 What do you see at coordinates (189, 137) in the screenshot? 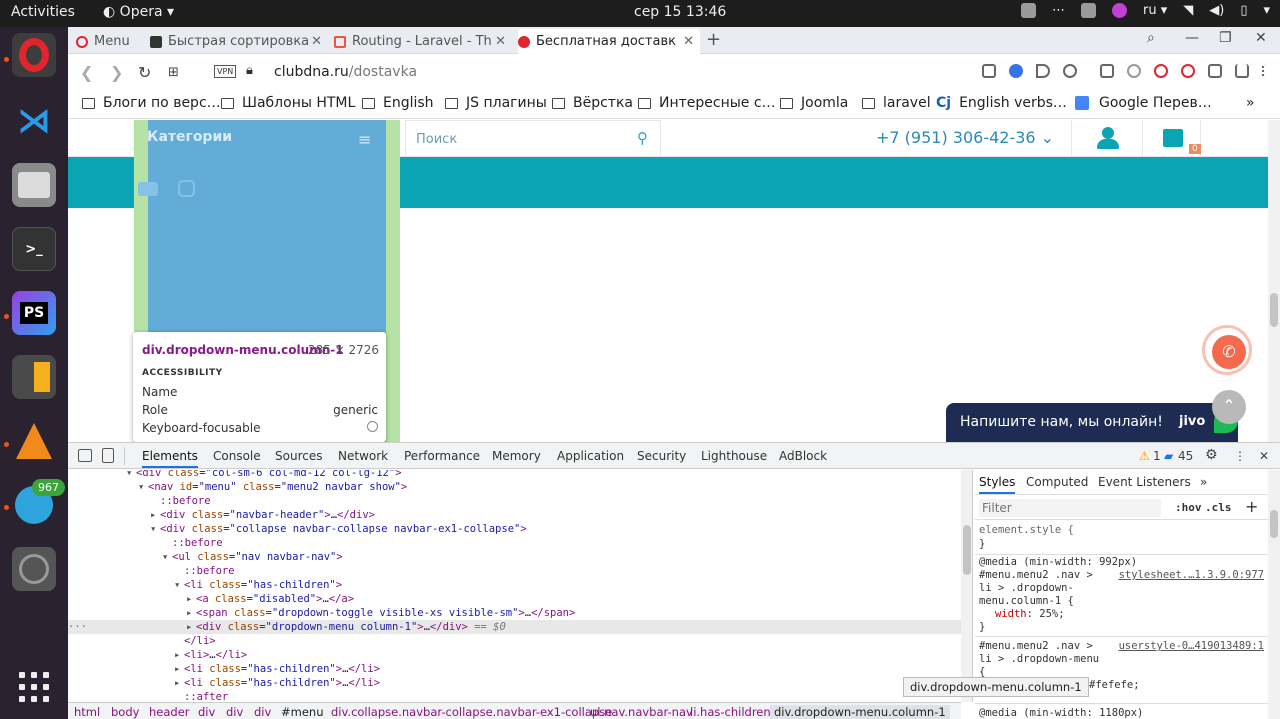
I see `categories-label: Категории` at bounding box center [189, 137].